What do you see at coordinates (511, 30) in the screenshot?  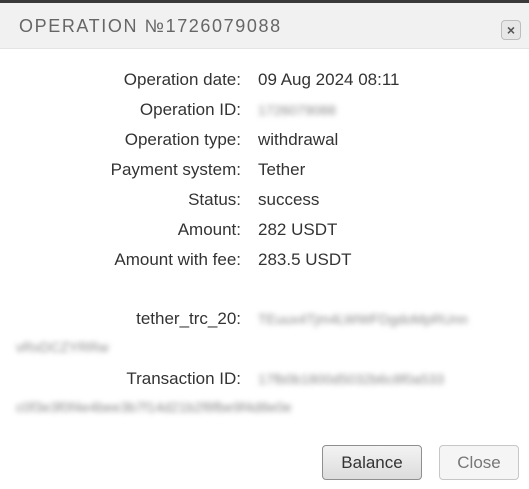 I see `close-icon: ×` at bounding box center [511, 30].